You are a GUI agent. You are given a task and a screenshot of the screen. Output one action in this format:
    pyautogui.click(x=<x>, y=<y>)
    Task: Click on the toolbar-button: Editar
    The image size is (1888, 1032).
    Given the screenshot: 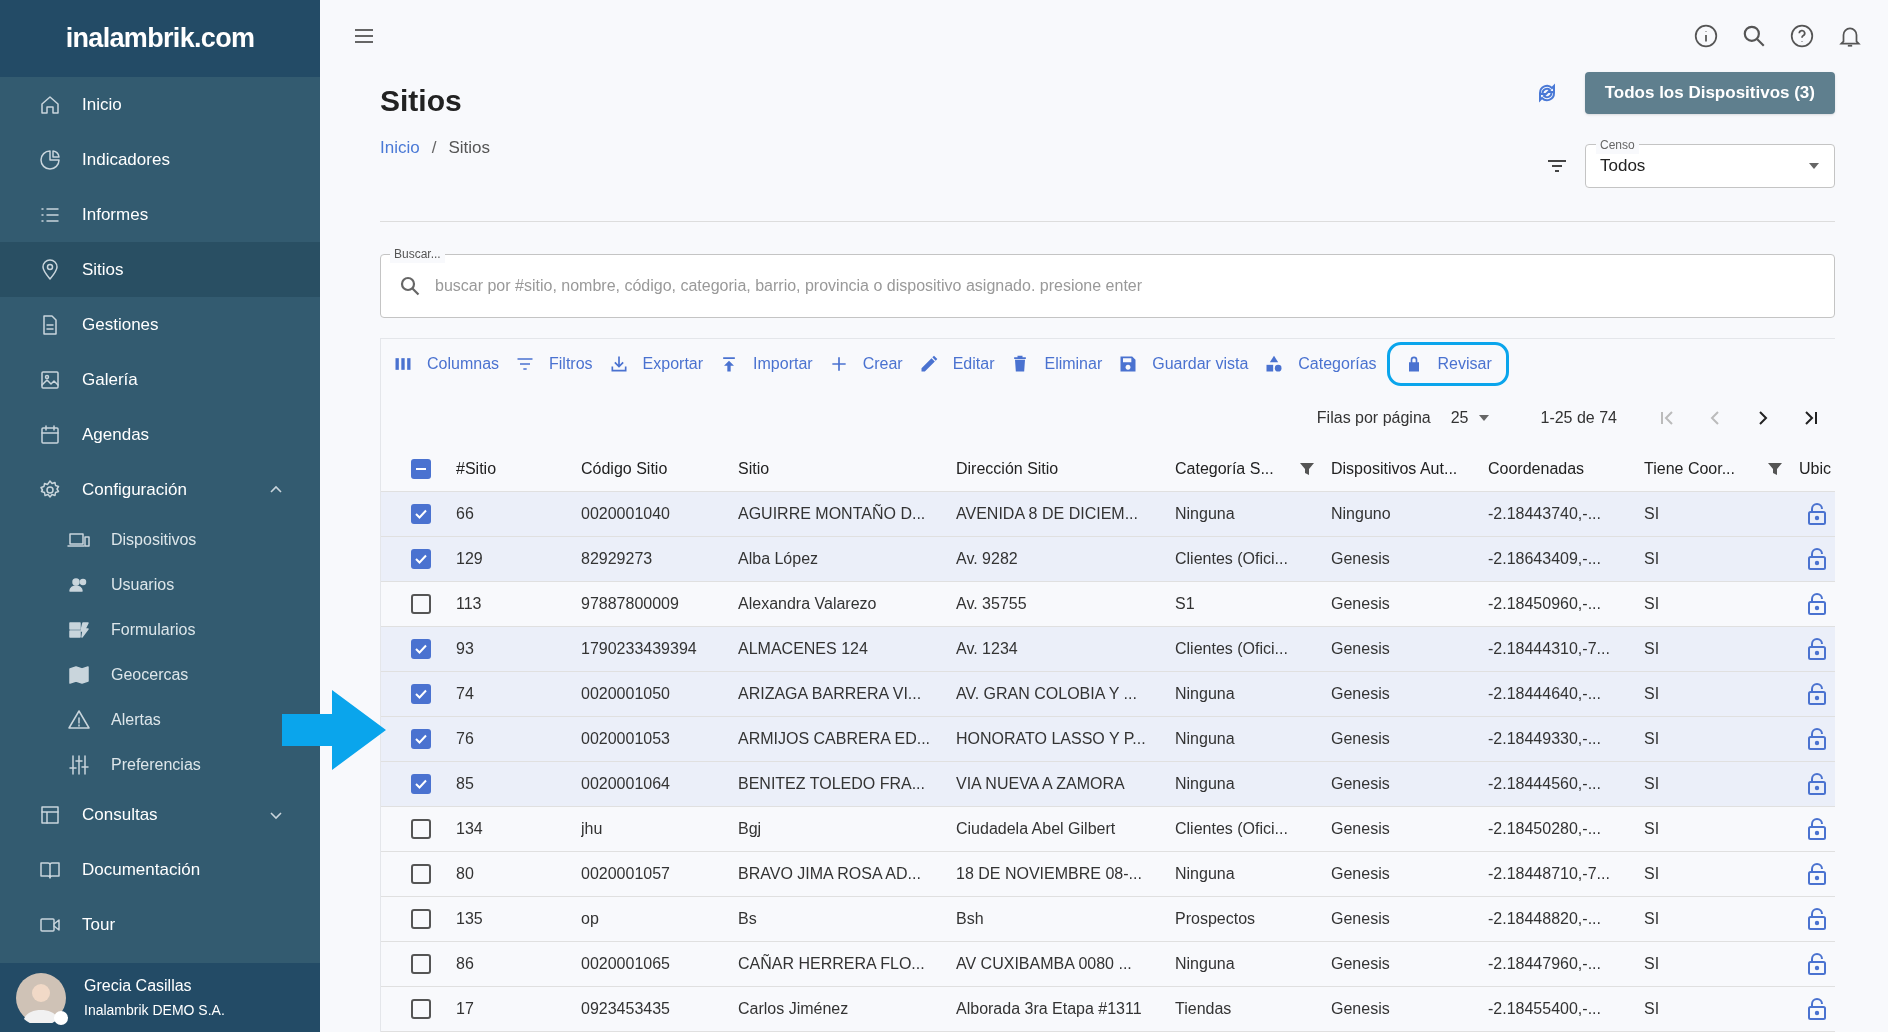 What is the action you would take?
    pyautogui.click(x=956, y=364)
    